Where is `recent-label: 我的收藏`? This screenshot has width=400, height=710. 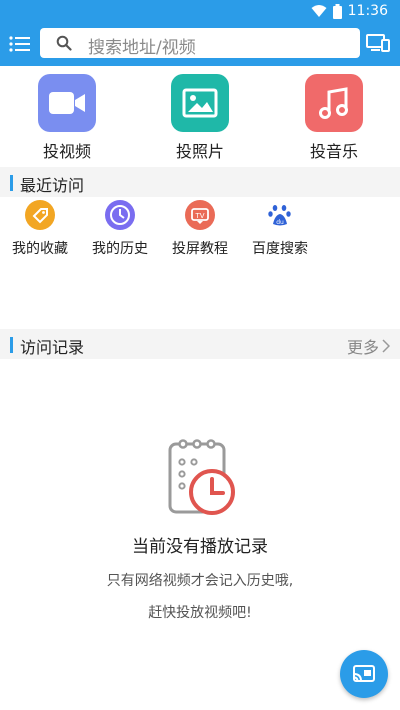 recent-label: 我的收藏 is located at coordinates (40, 249).